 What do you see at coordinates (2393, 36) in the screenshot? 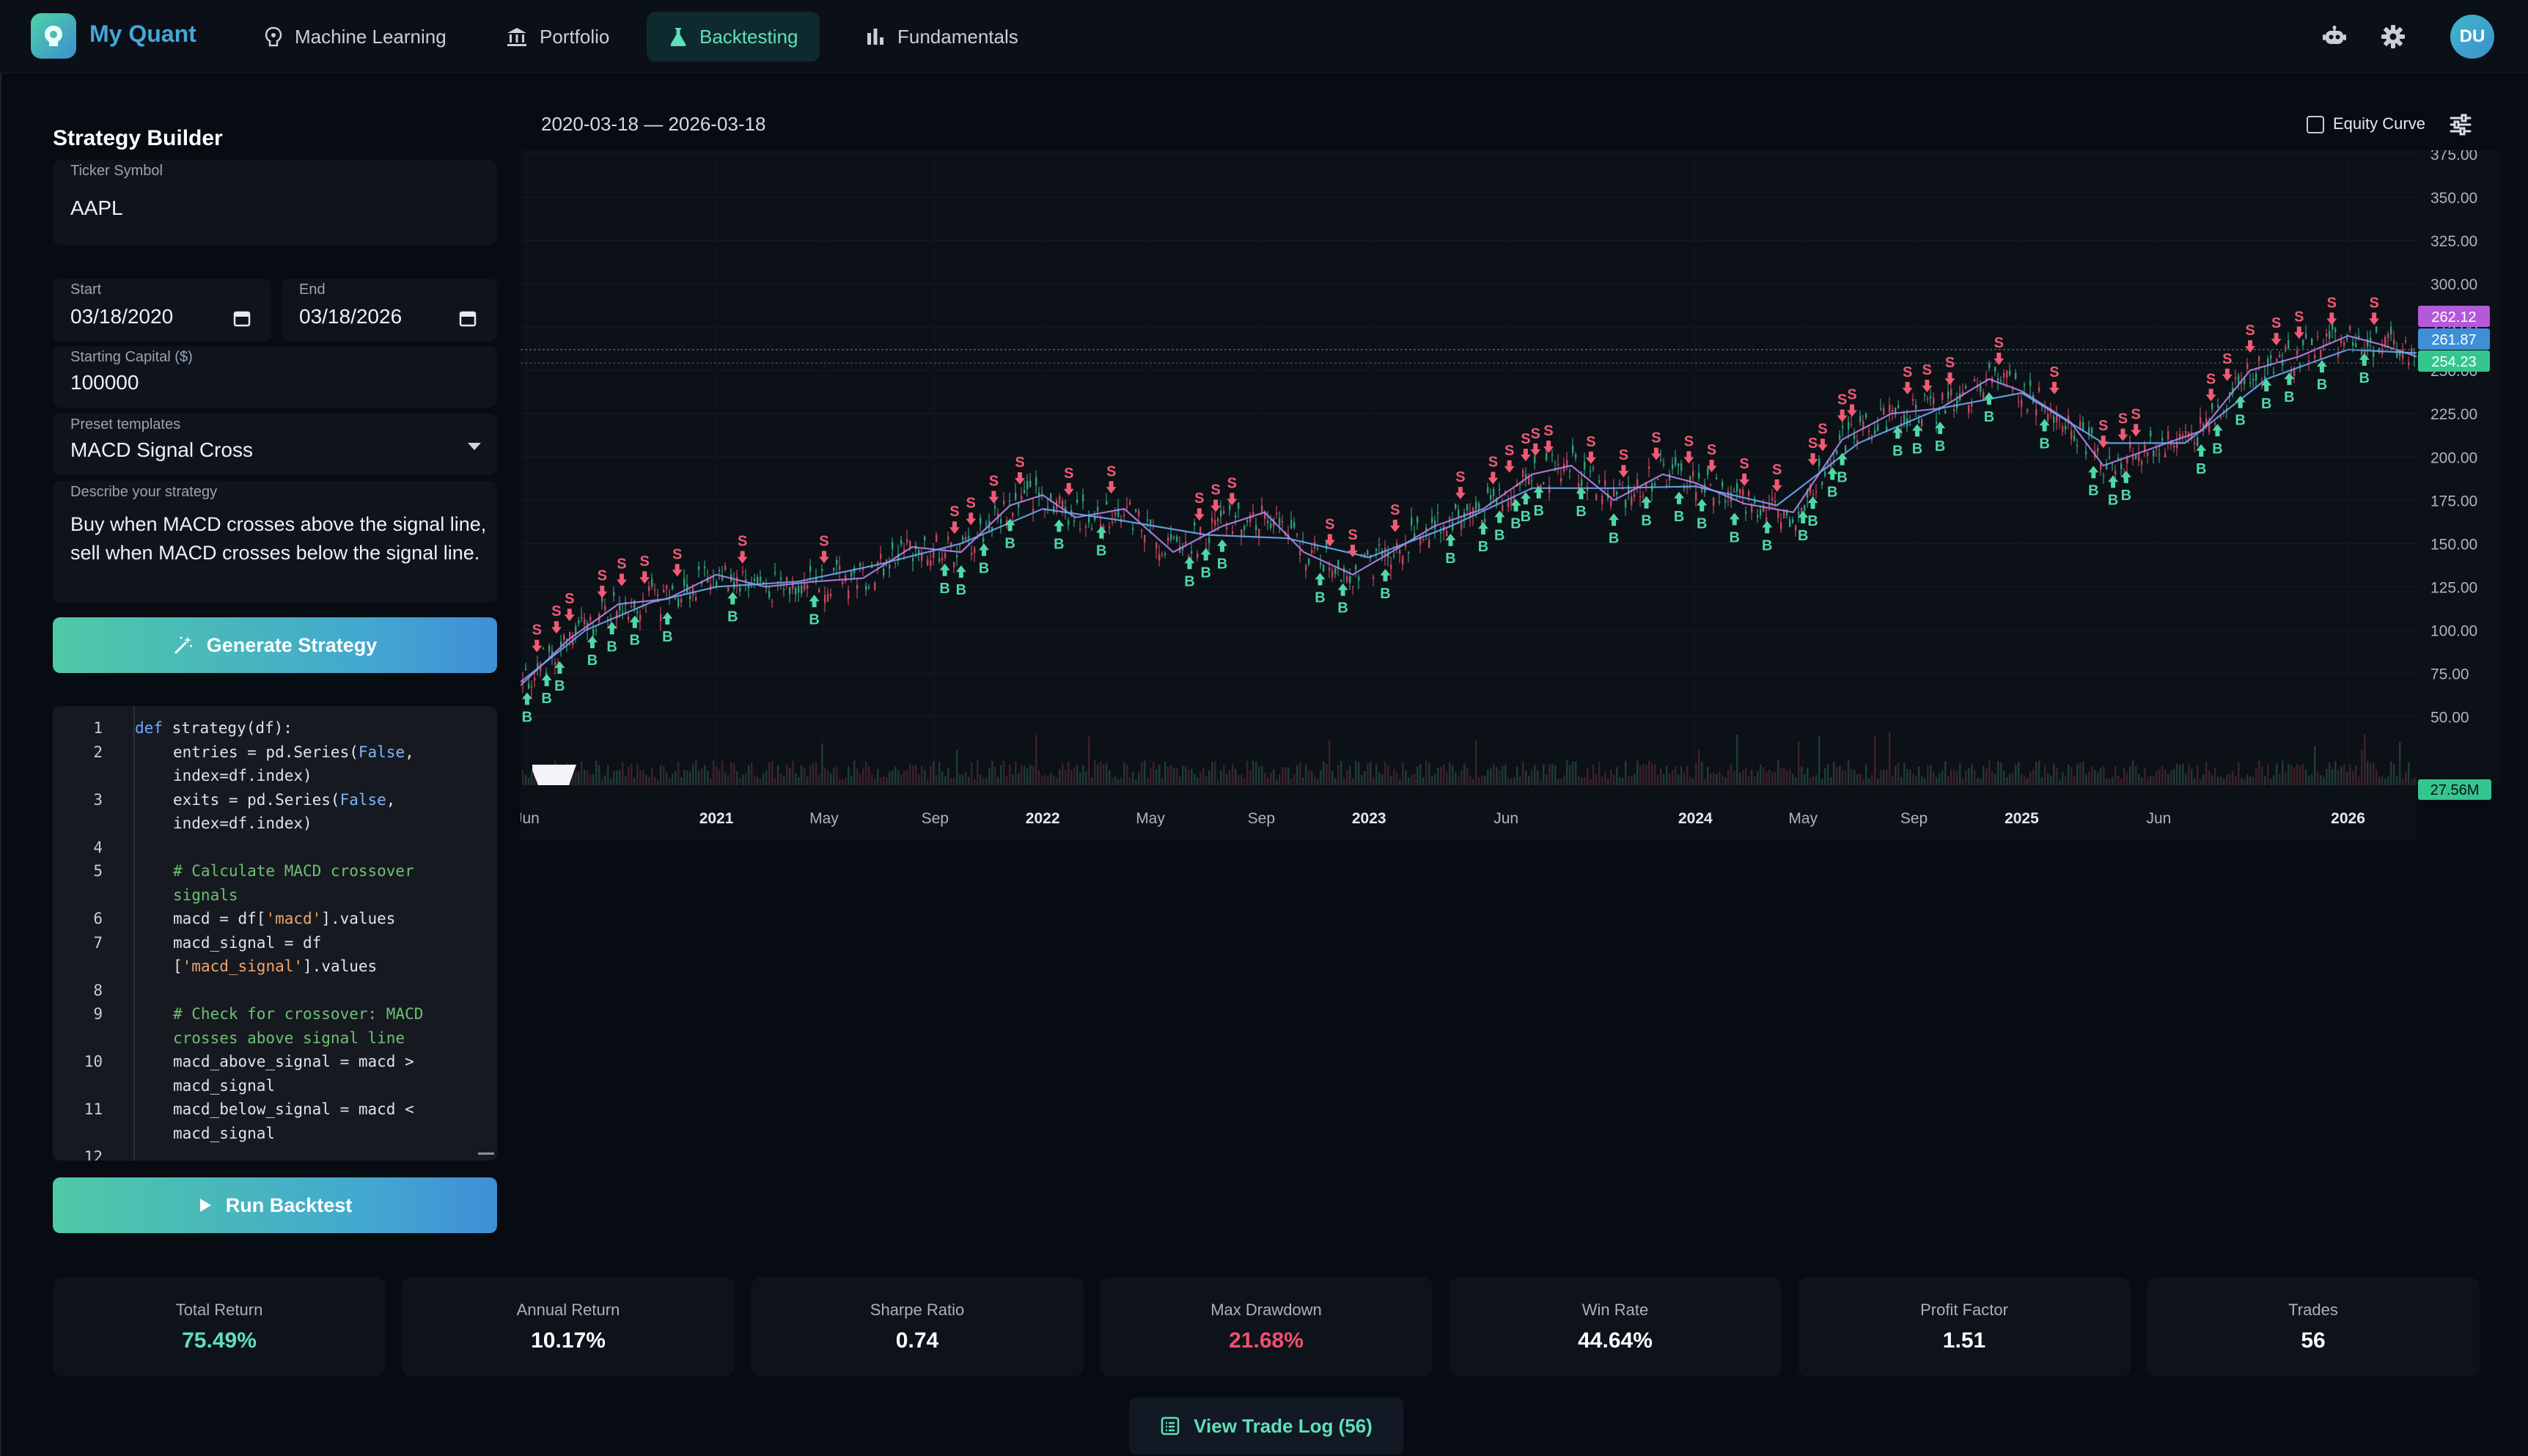
I see `gear-icon` at bounding box center [2393, 36].